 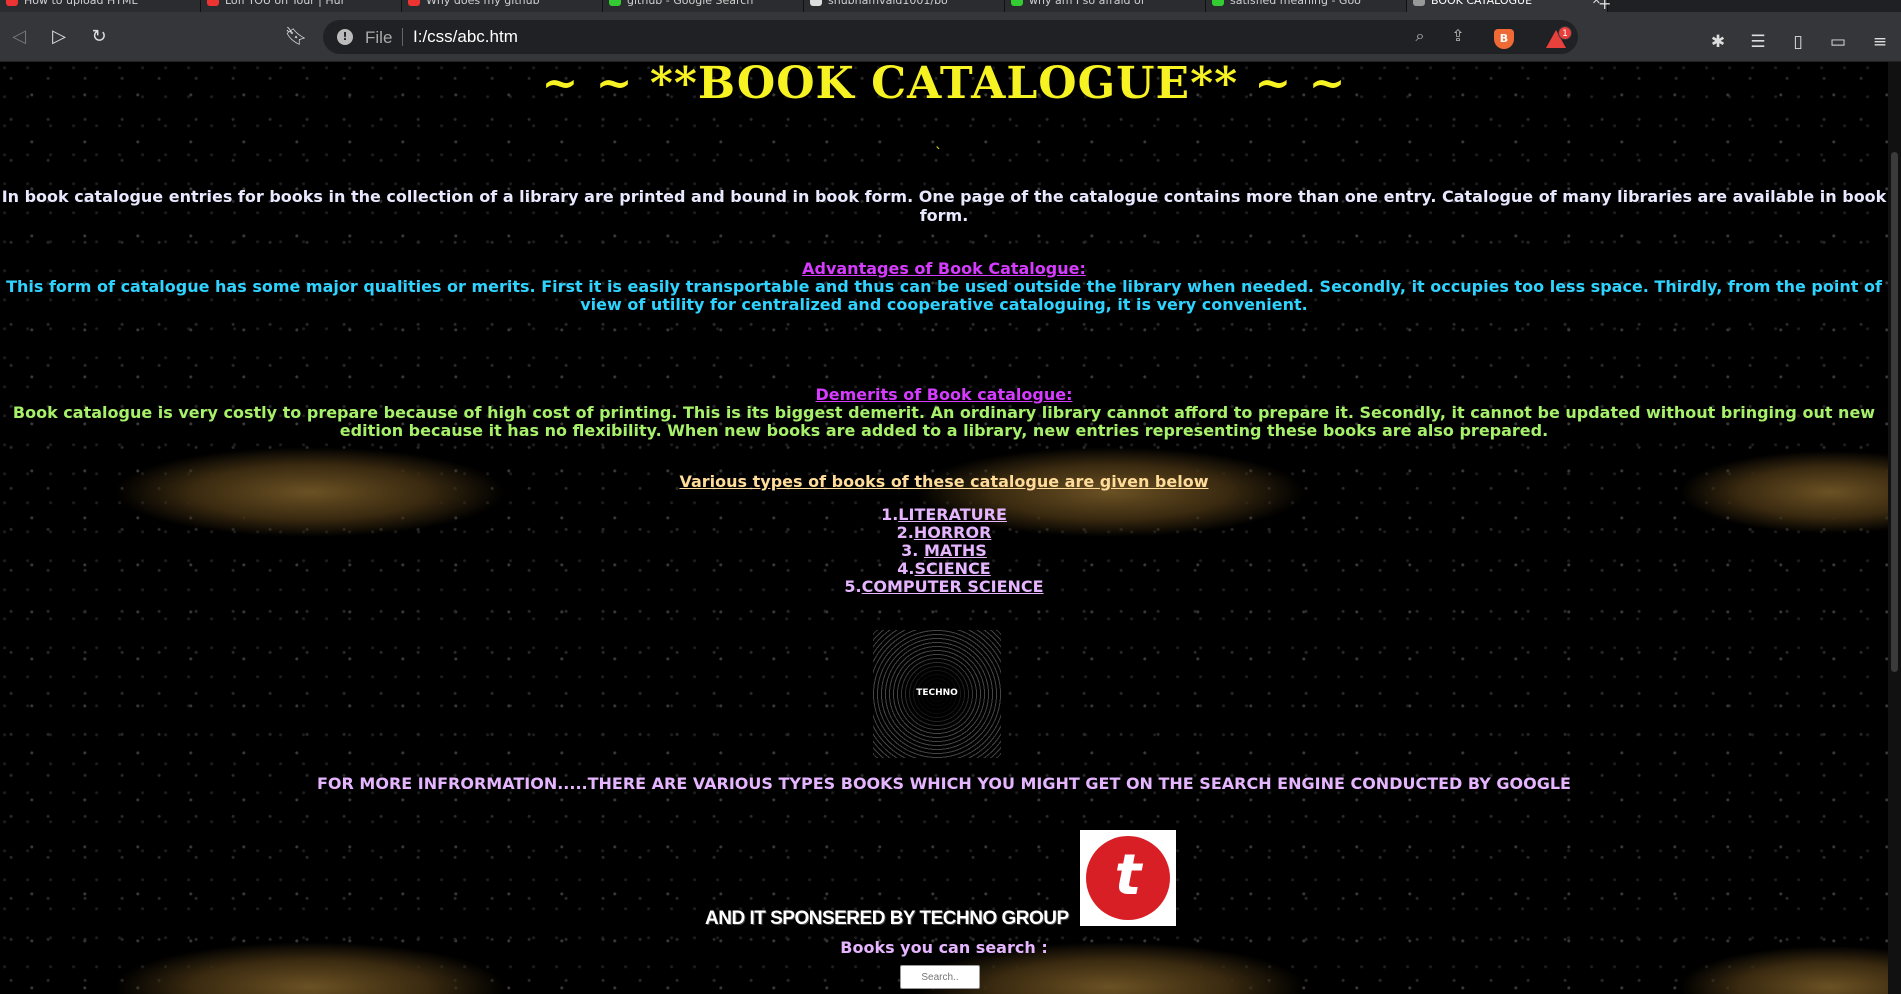 What do you see at coordinates (19, 37) in the screenshot?
I see `back-icon: ◁` at bounding box center [19, 37].